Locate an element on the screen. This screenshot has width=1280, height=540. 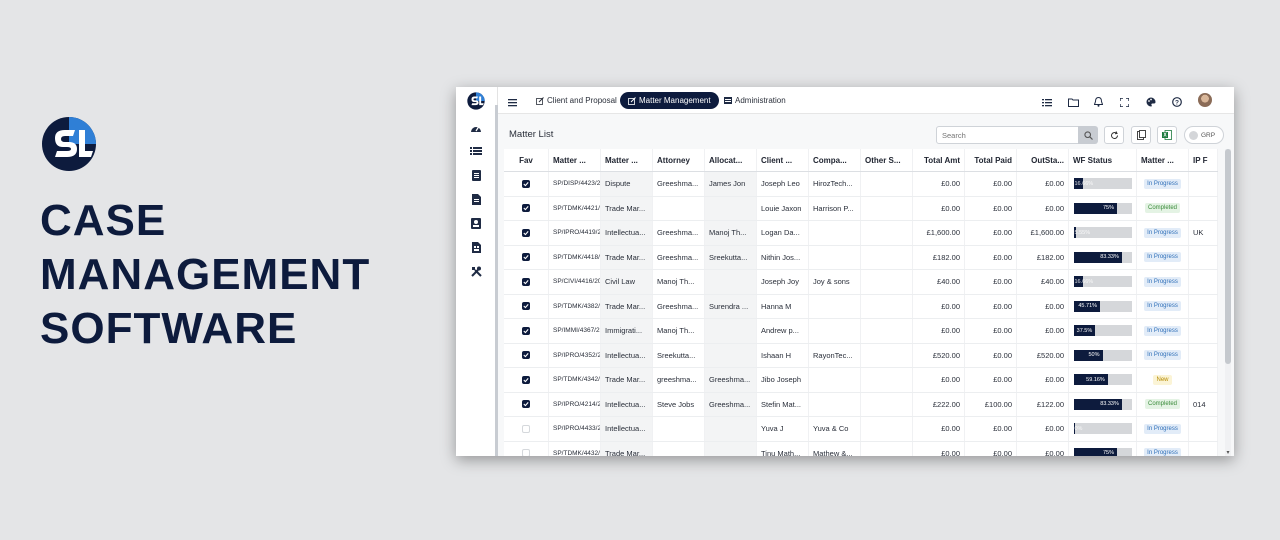
type-cell: Civil Law is located at coordinates (627, 282).